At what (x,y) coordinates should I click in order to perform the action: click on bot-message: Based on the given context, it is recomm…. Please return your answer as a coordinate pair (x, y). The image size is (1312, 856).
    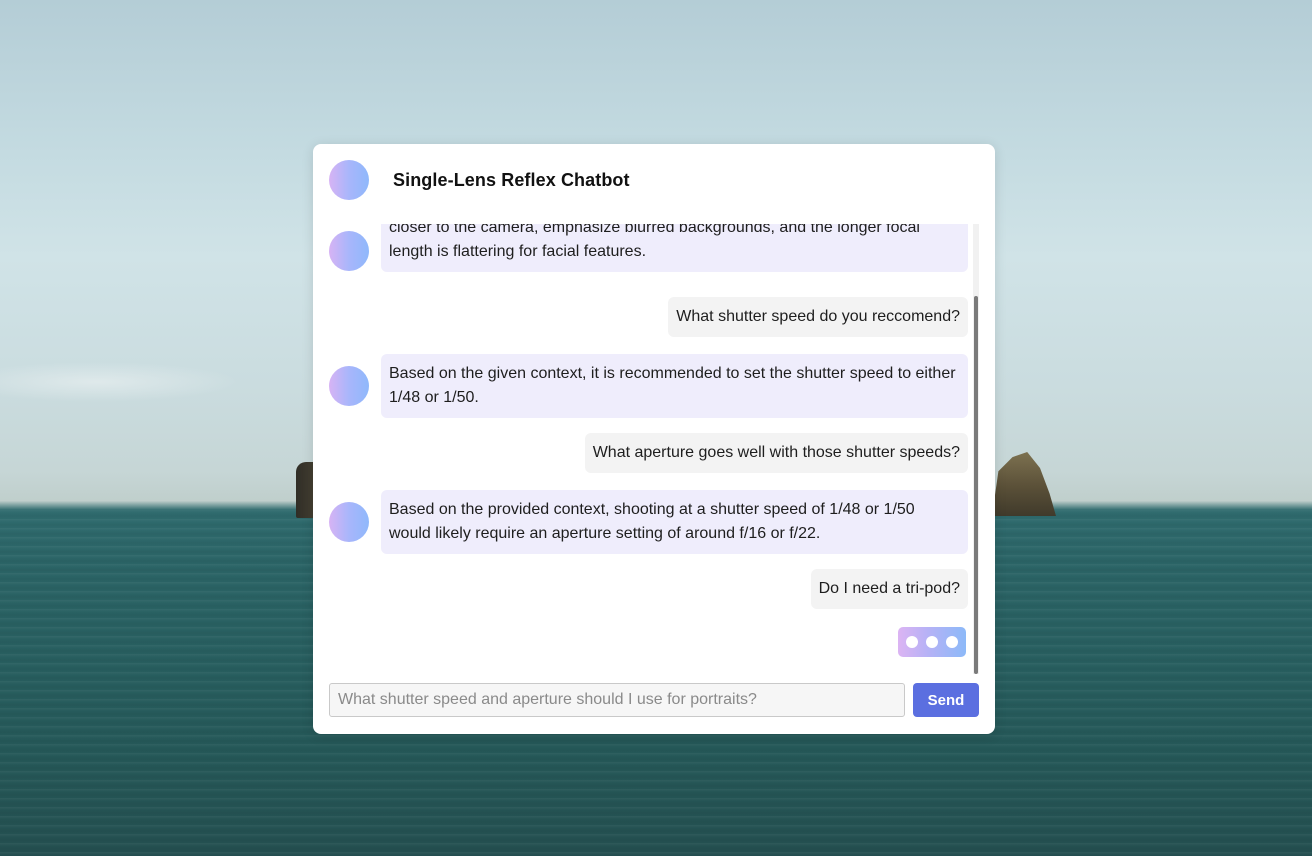
    Looking at the image, I should click on (648, 386).